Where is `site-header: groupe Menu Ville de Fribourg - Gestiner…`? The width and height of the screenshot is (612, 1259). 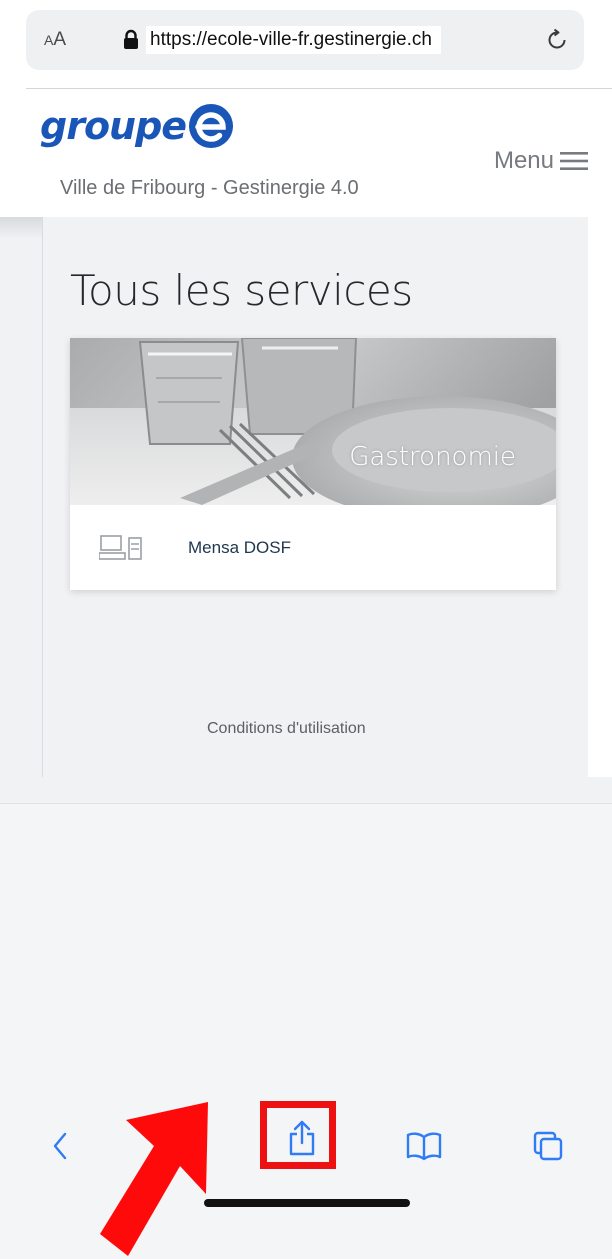
site-header: groupe Menu Ville de Fribourg - Gestiner… is located at coordinates (306, 153).